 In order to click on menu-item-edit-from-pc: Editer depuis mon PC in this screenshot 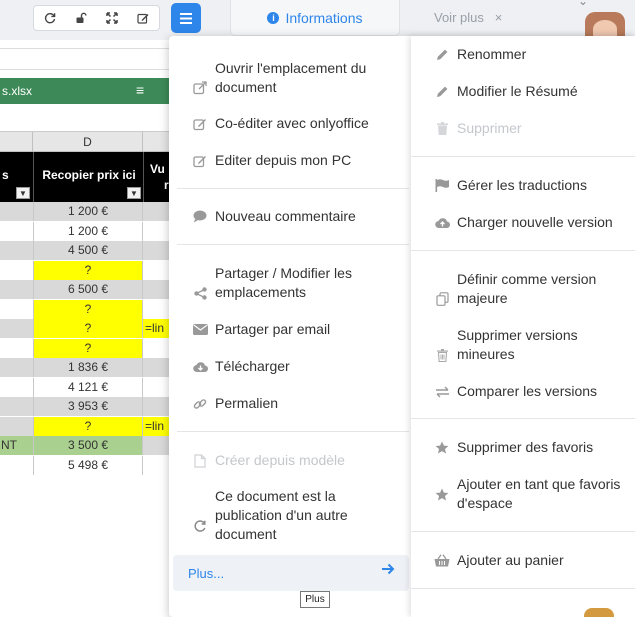, I will do `click(271, 160)`.